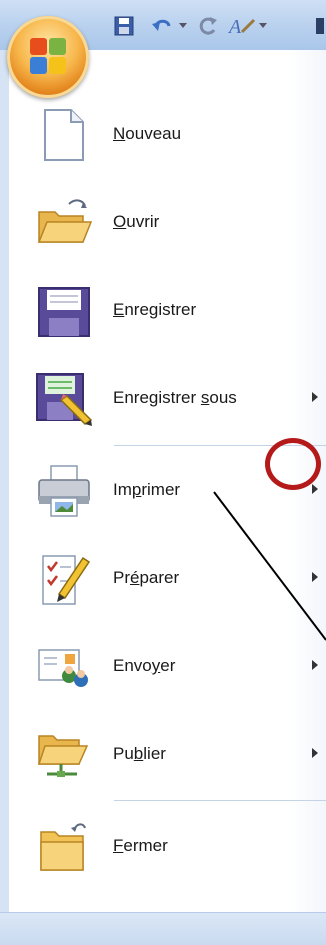  What do you see at coordinates (147, 133) in the screenshot?
I see `menu-item-label: Nouveau` at bounding box center [147, 133].